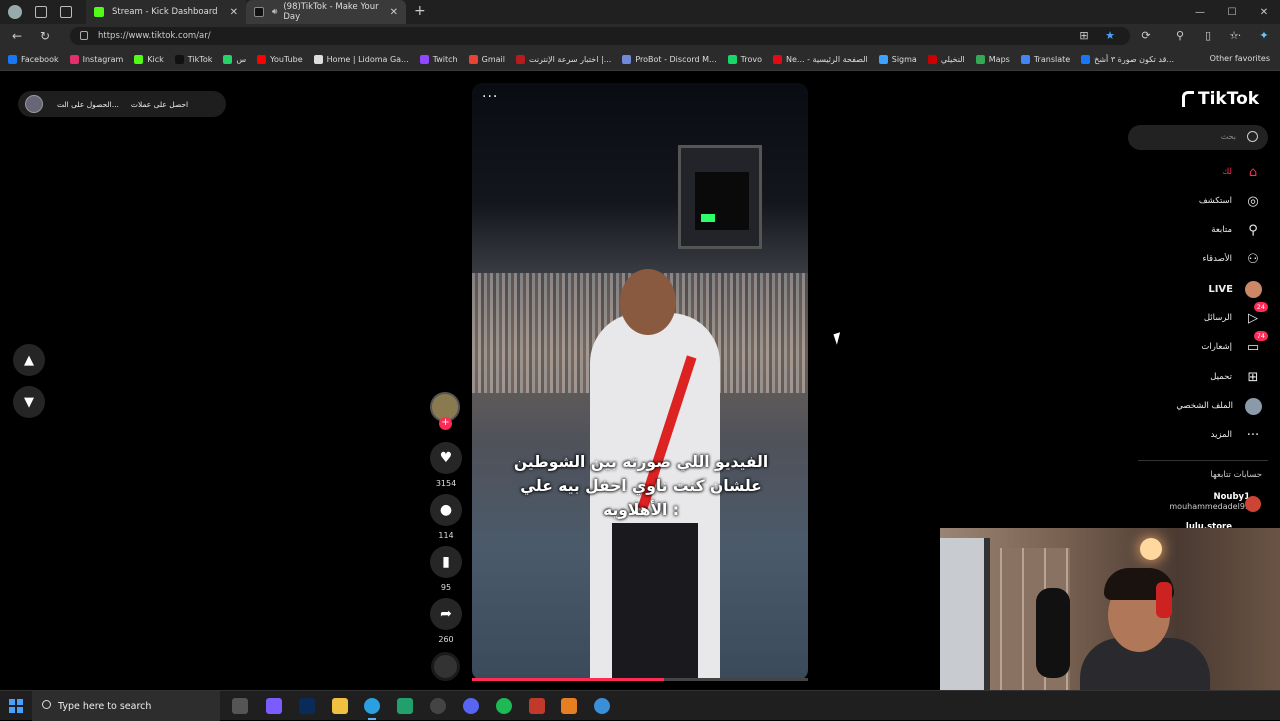  I want to click on bookmark-item: Ne... - الصفحة الرئيسية, so click(820, 59).